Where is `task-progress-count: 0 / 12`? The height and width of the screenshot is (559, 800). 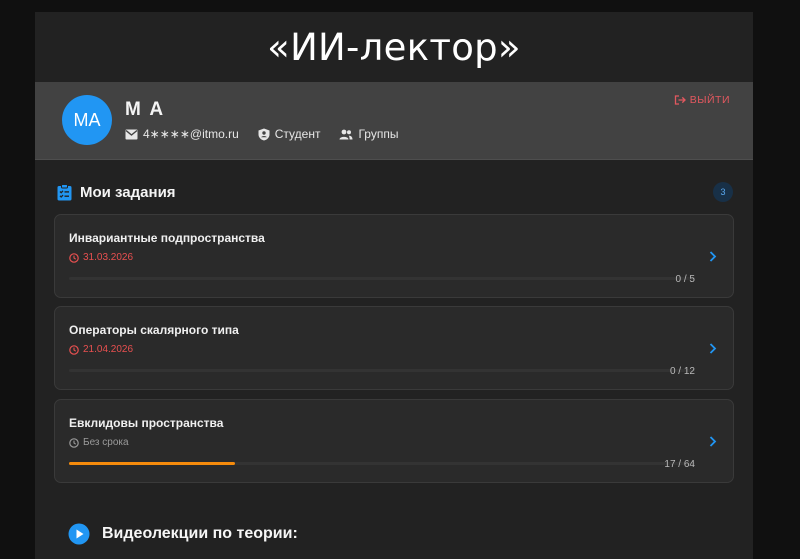 task-progress-count: 0 / 12 is located at coordinates (682, 371).